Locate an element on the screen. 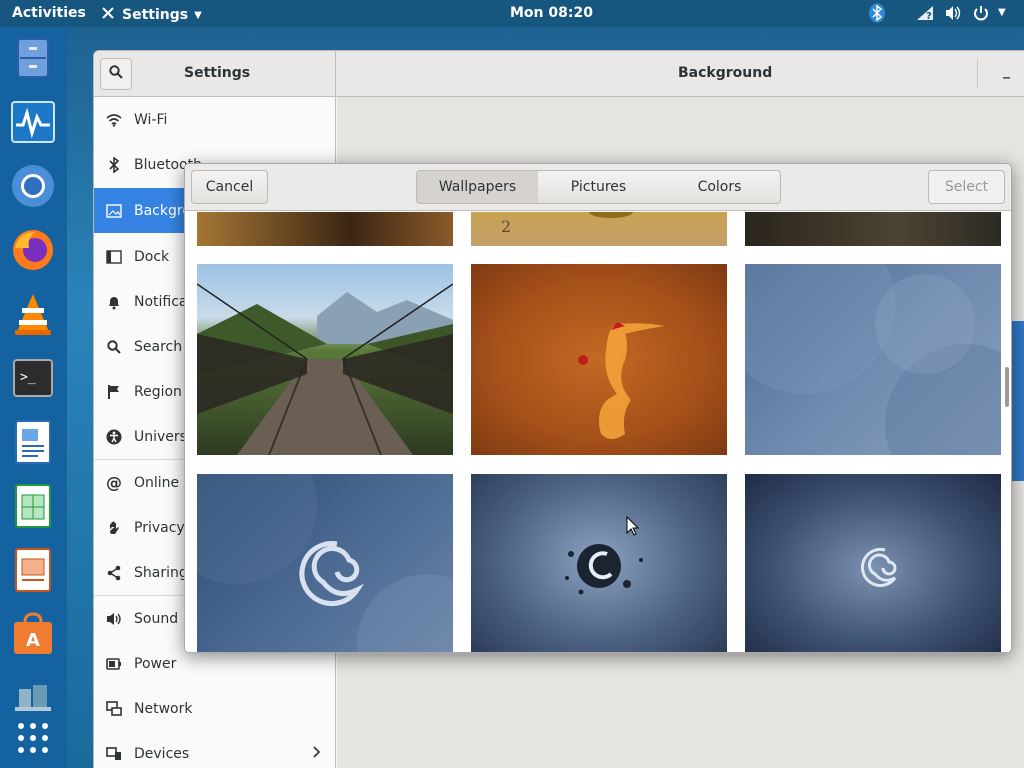 This screenshot has width=1024, height=768. tab-pictures: Pictures is located at coordinates (599, 187).